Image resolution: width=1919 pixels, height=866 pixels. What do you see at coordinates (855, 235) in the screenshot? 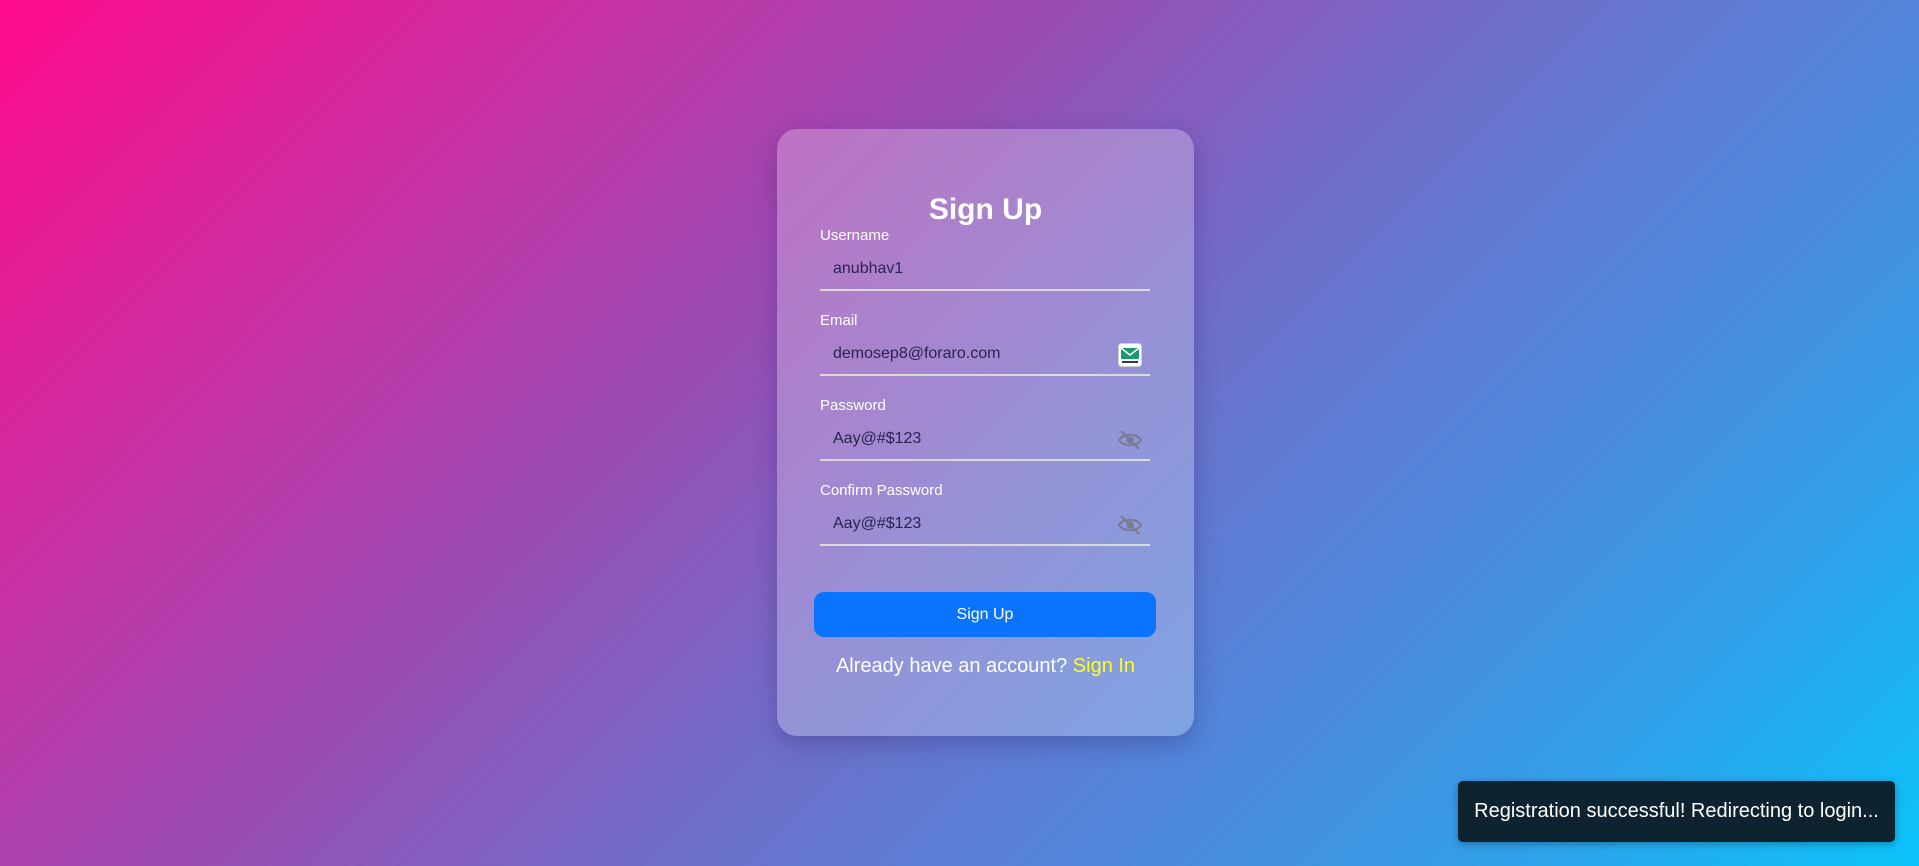
I see `username-label: Username` at bounding box center [855, 235].